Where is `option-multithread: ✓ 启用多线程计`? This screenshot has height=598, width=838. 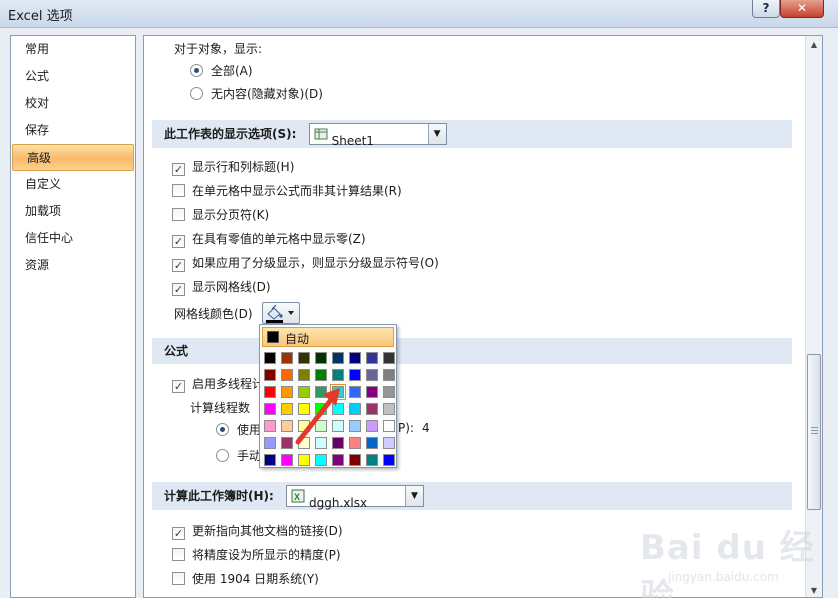 option-multithread: ✓ 启用多线程计 is located at coordinates (218, 384).